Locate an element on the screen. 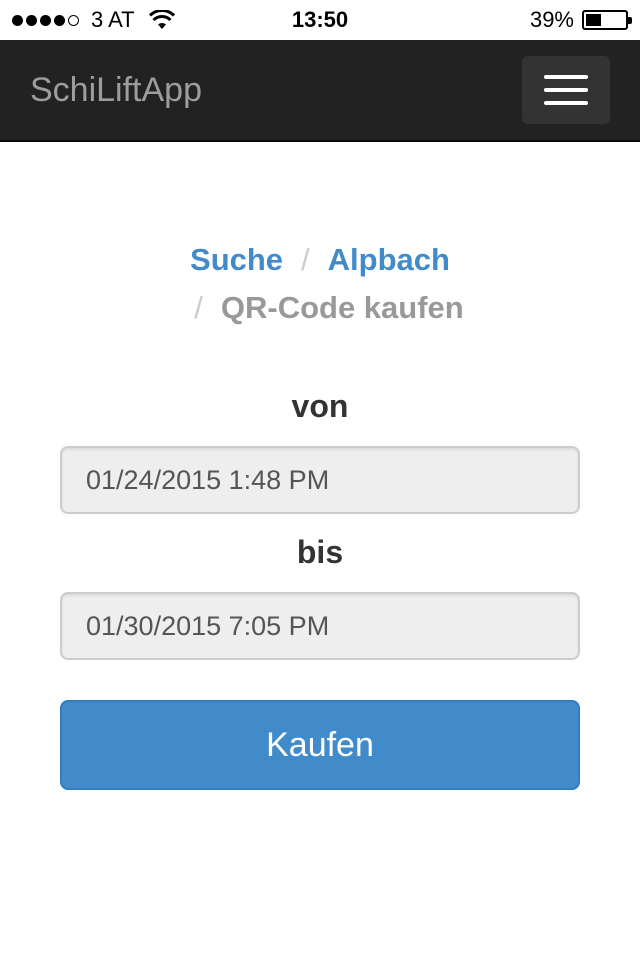 Image resolution: width=640 pixels, height=960 pixels. breadcrumb: Suche / Alpbach / QR-Code kaufen is located at coordinates (320, 284).